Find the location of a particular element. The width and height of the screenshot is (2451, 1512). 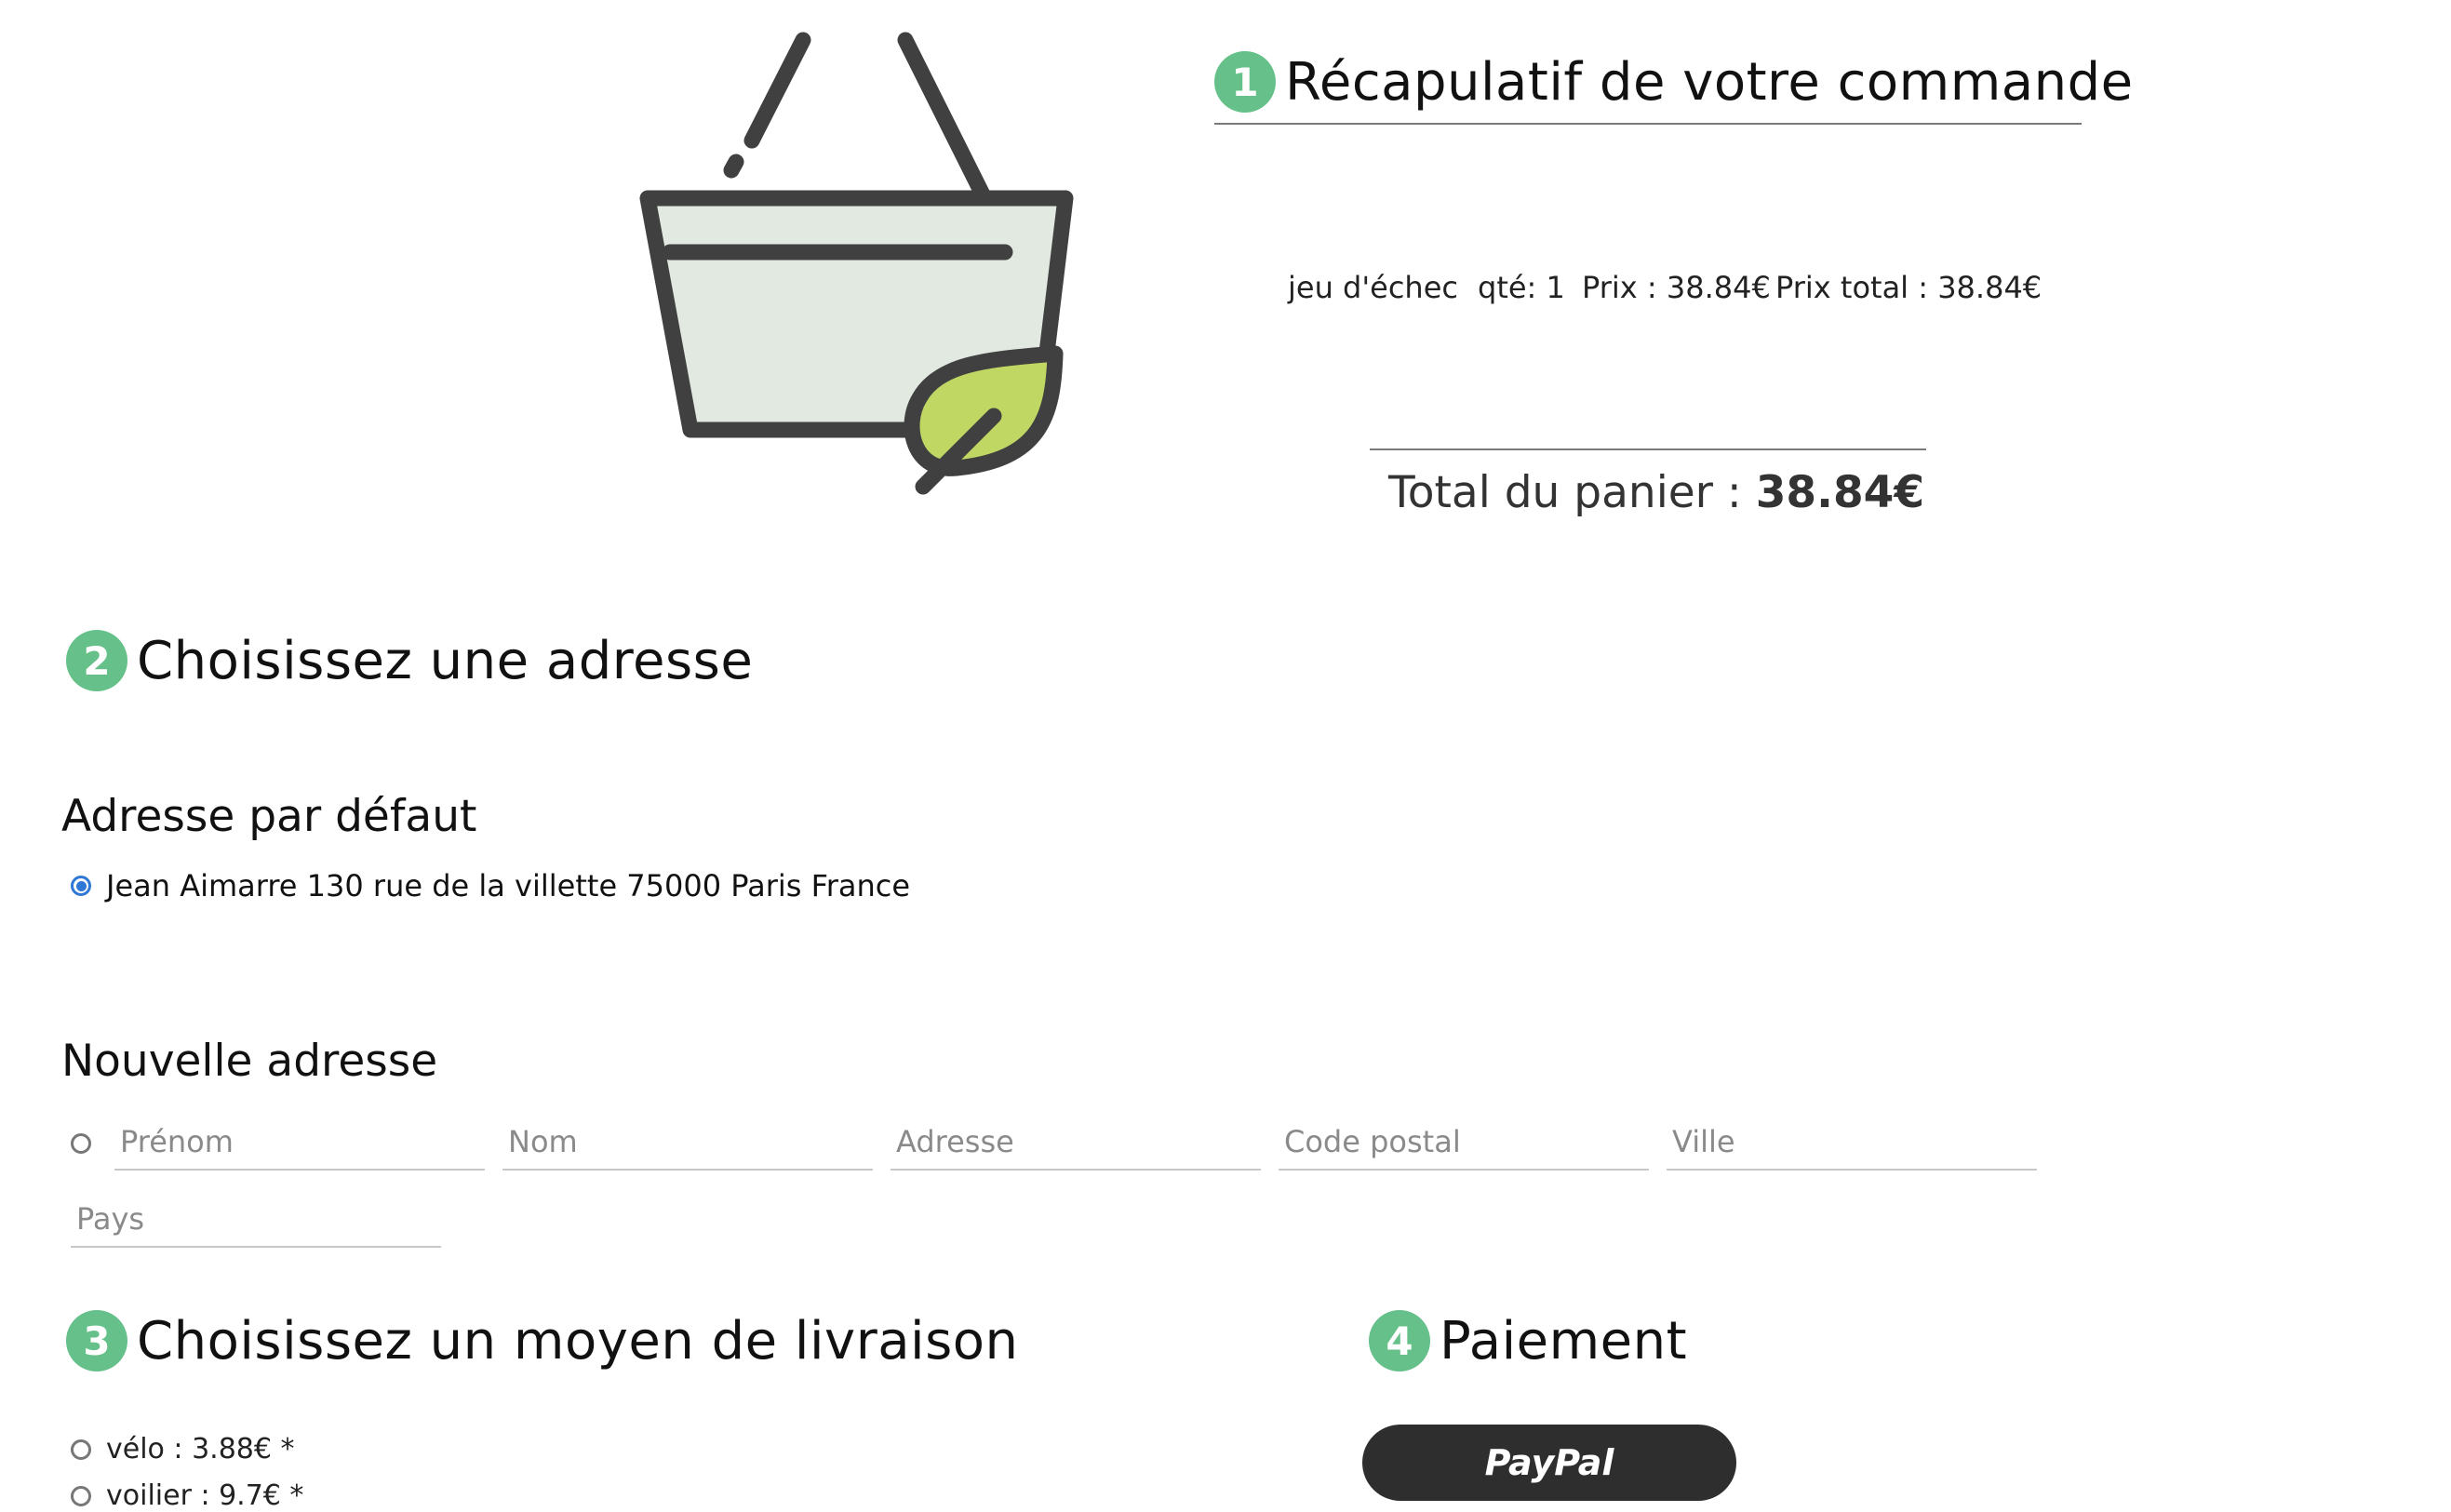

summary-heading: 1 Récapulatif de votre commande is located at coordinates (1674, 82).